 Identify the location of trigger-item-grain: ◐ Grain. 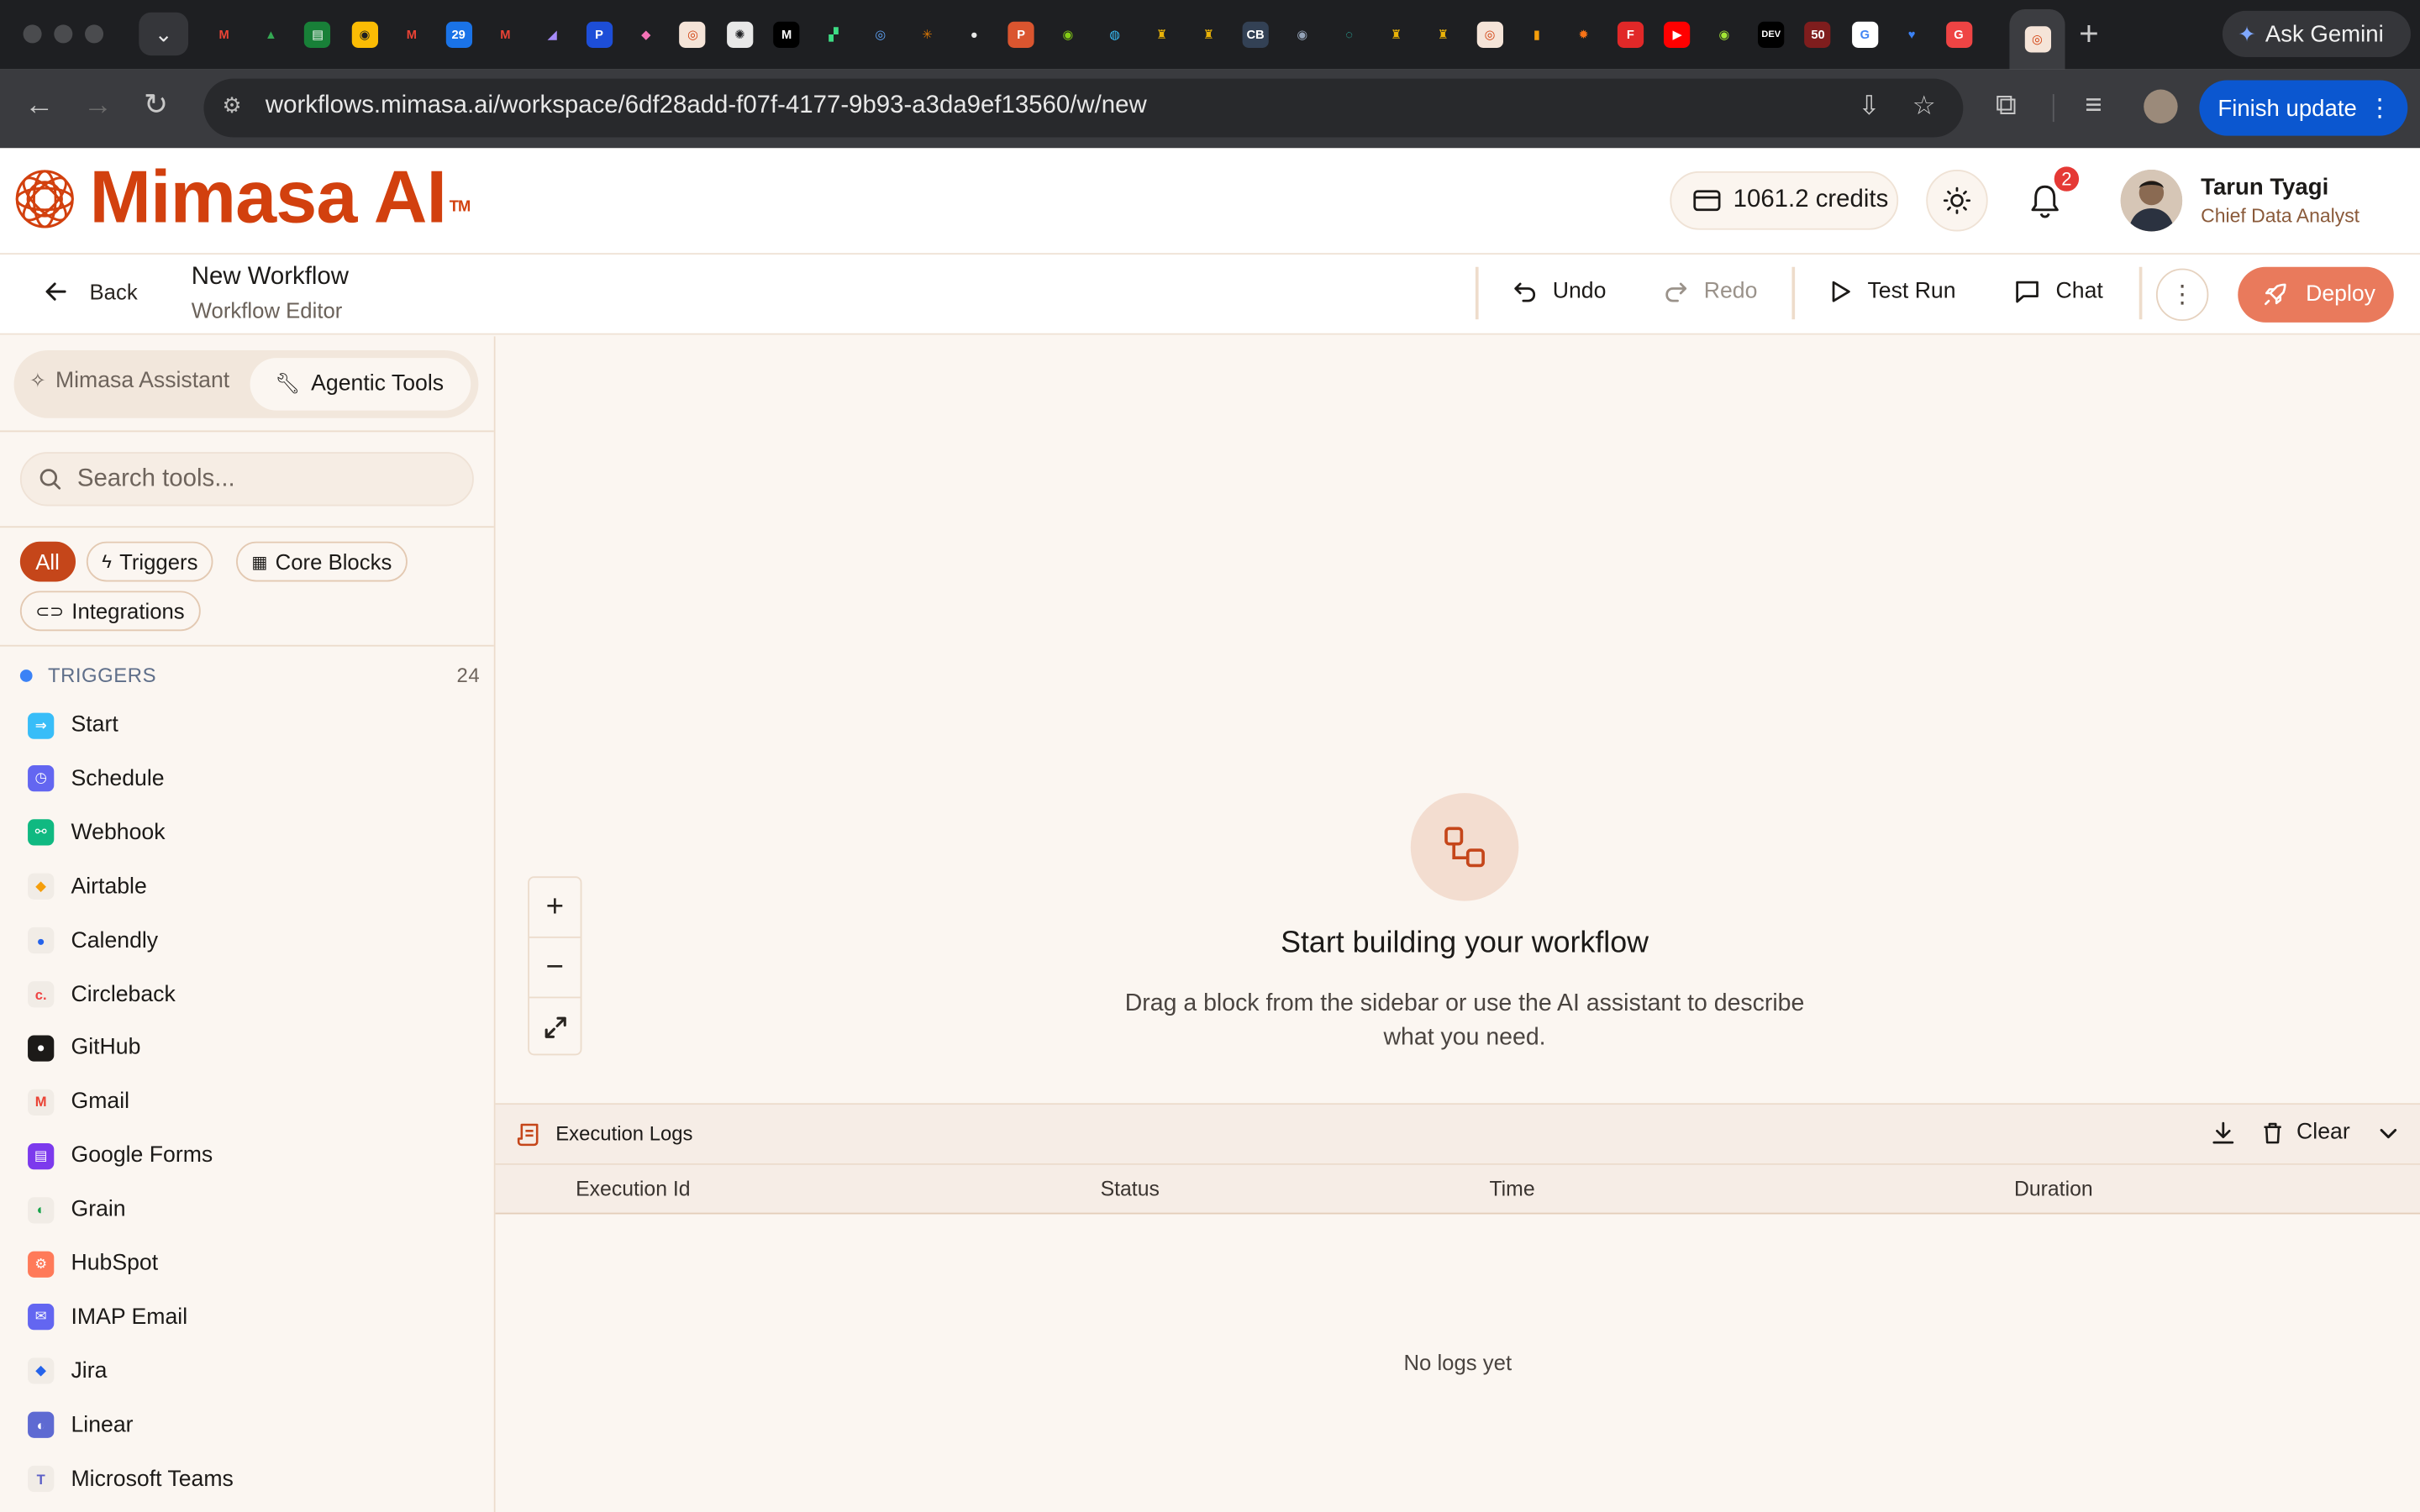
(77, 1209).